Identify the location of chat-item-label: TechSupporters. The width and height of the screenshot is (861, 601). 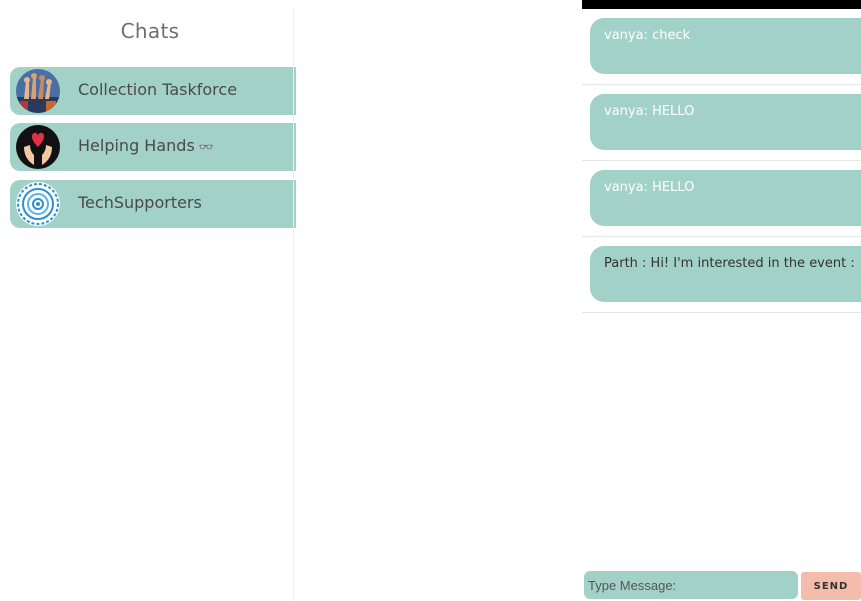
(140, 202).